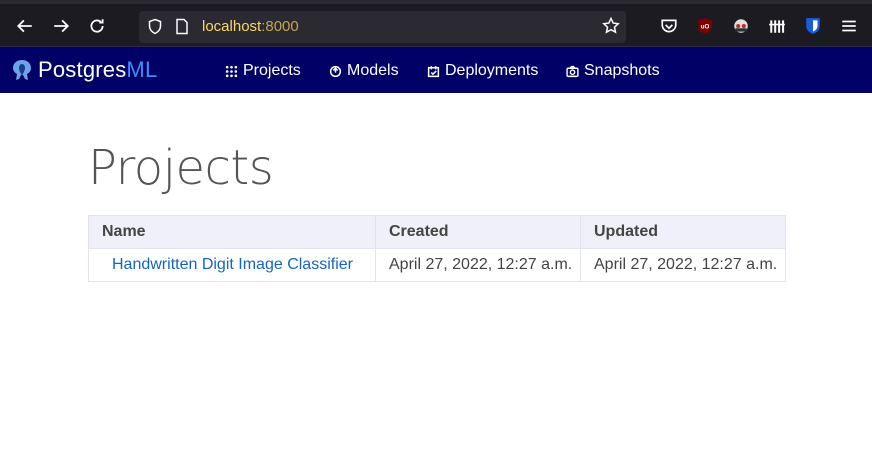 Image resolution: width=872 pixels, height=469 pixels. I want to click on back-arrow-icon, so click(25, 26).